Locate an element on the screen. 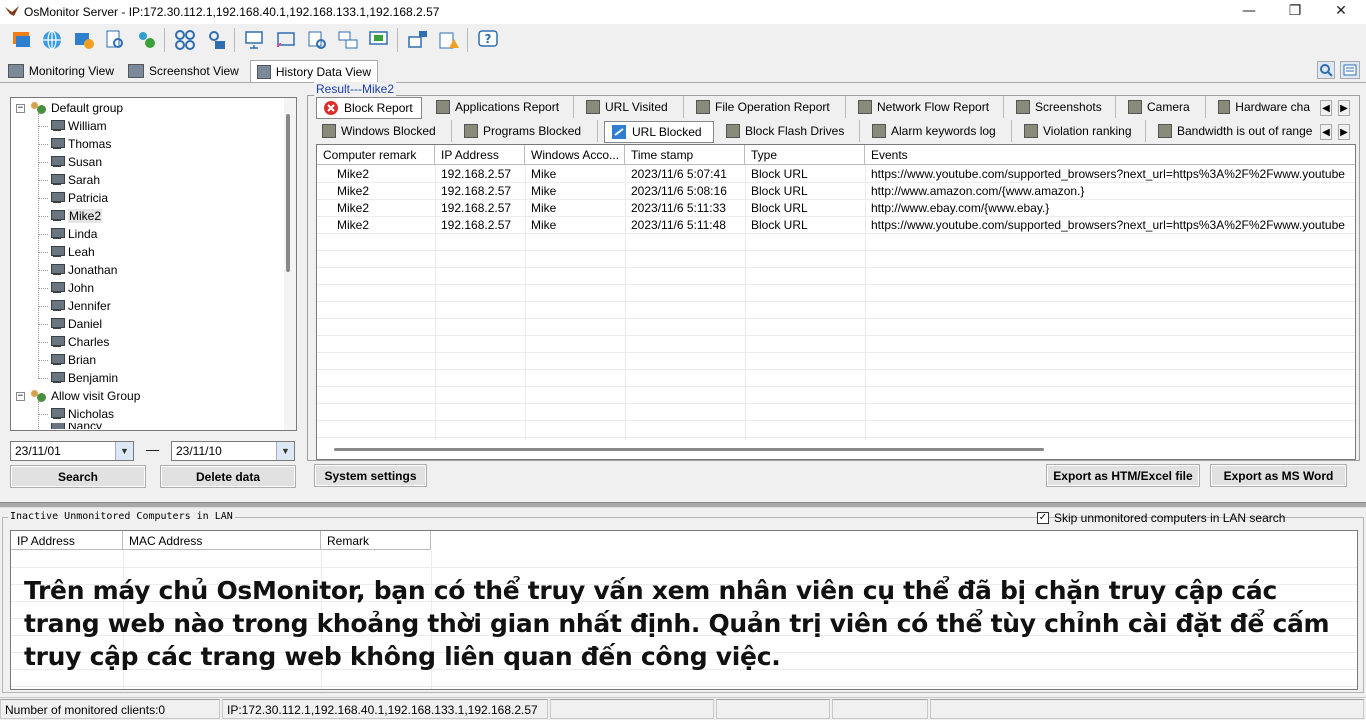 The width and height of the screenshot is (1366, 720). tabs-scroll-right-button: ▶ is located at coordinates (1344, 108).